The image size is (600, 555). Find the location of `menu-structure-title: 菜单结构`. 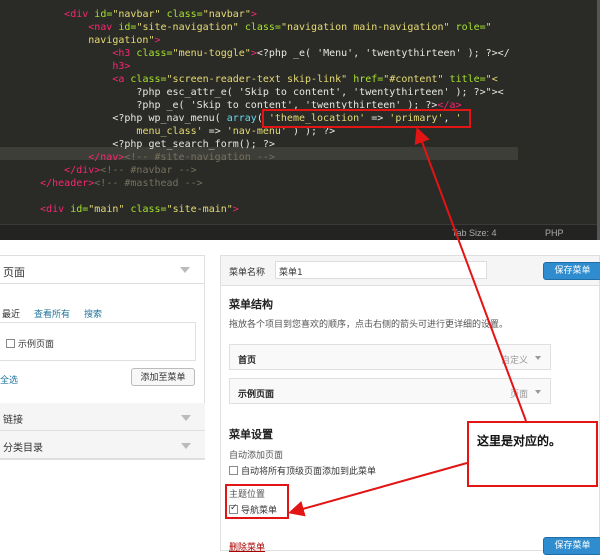

menu-structure-title: 菜单结构 is located at coordinates (251, 305).